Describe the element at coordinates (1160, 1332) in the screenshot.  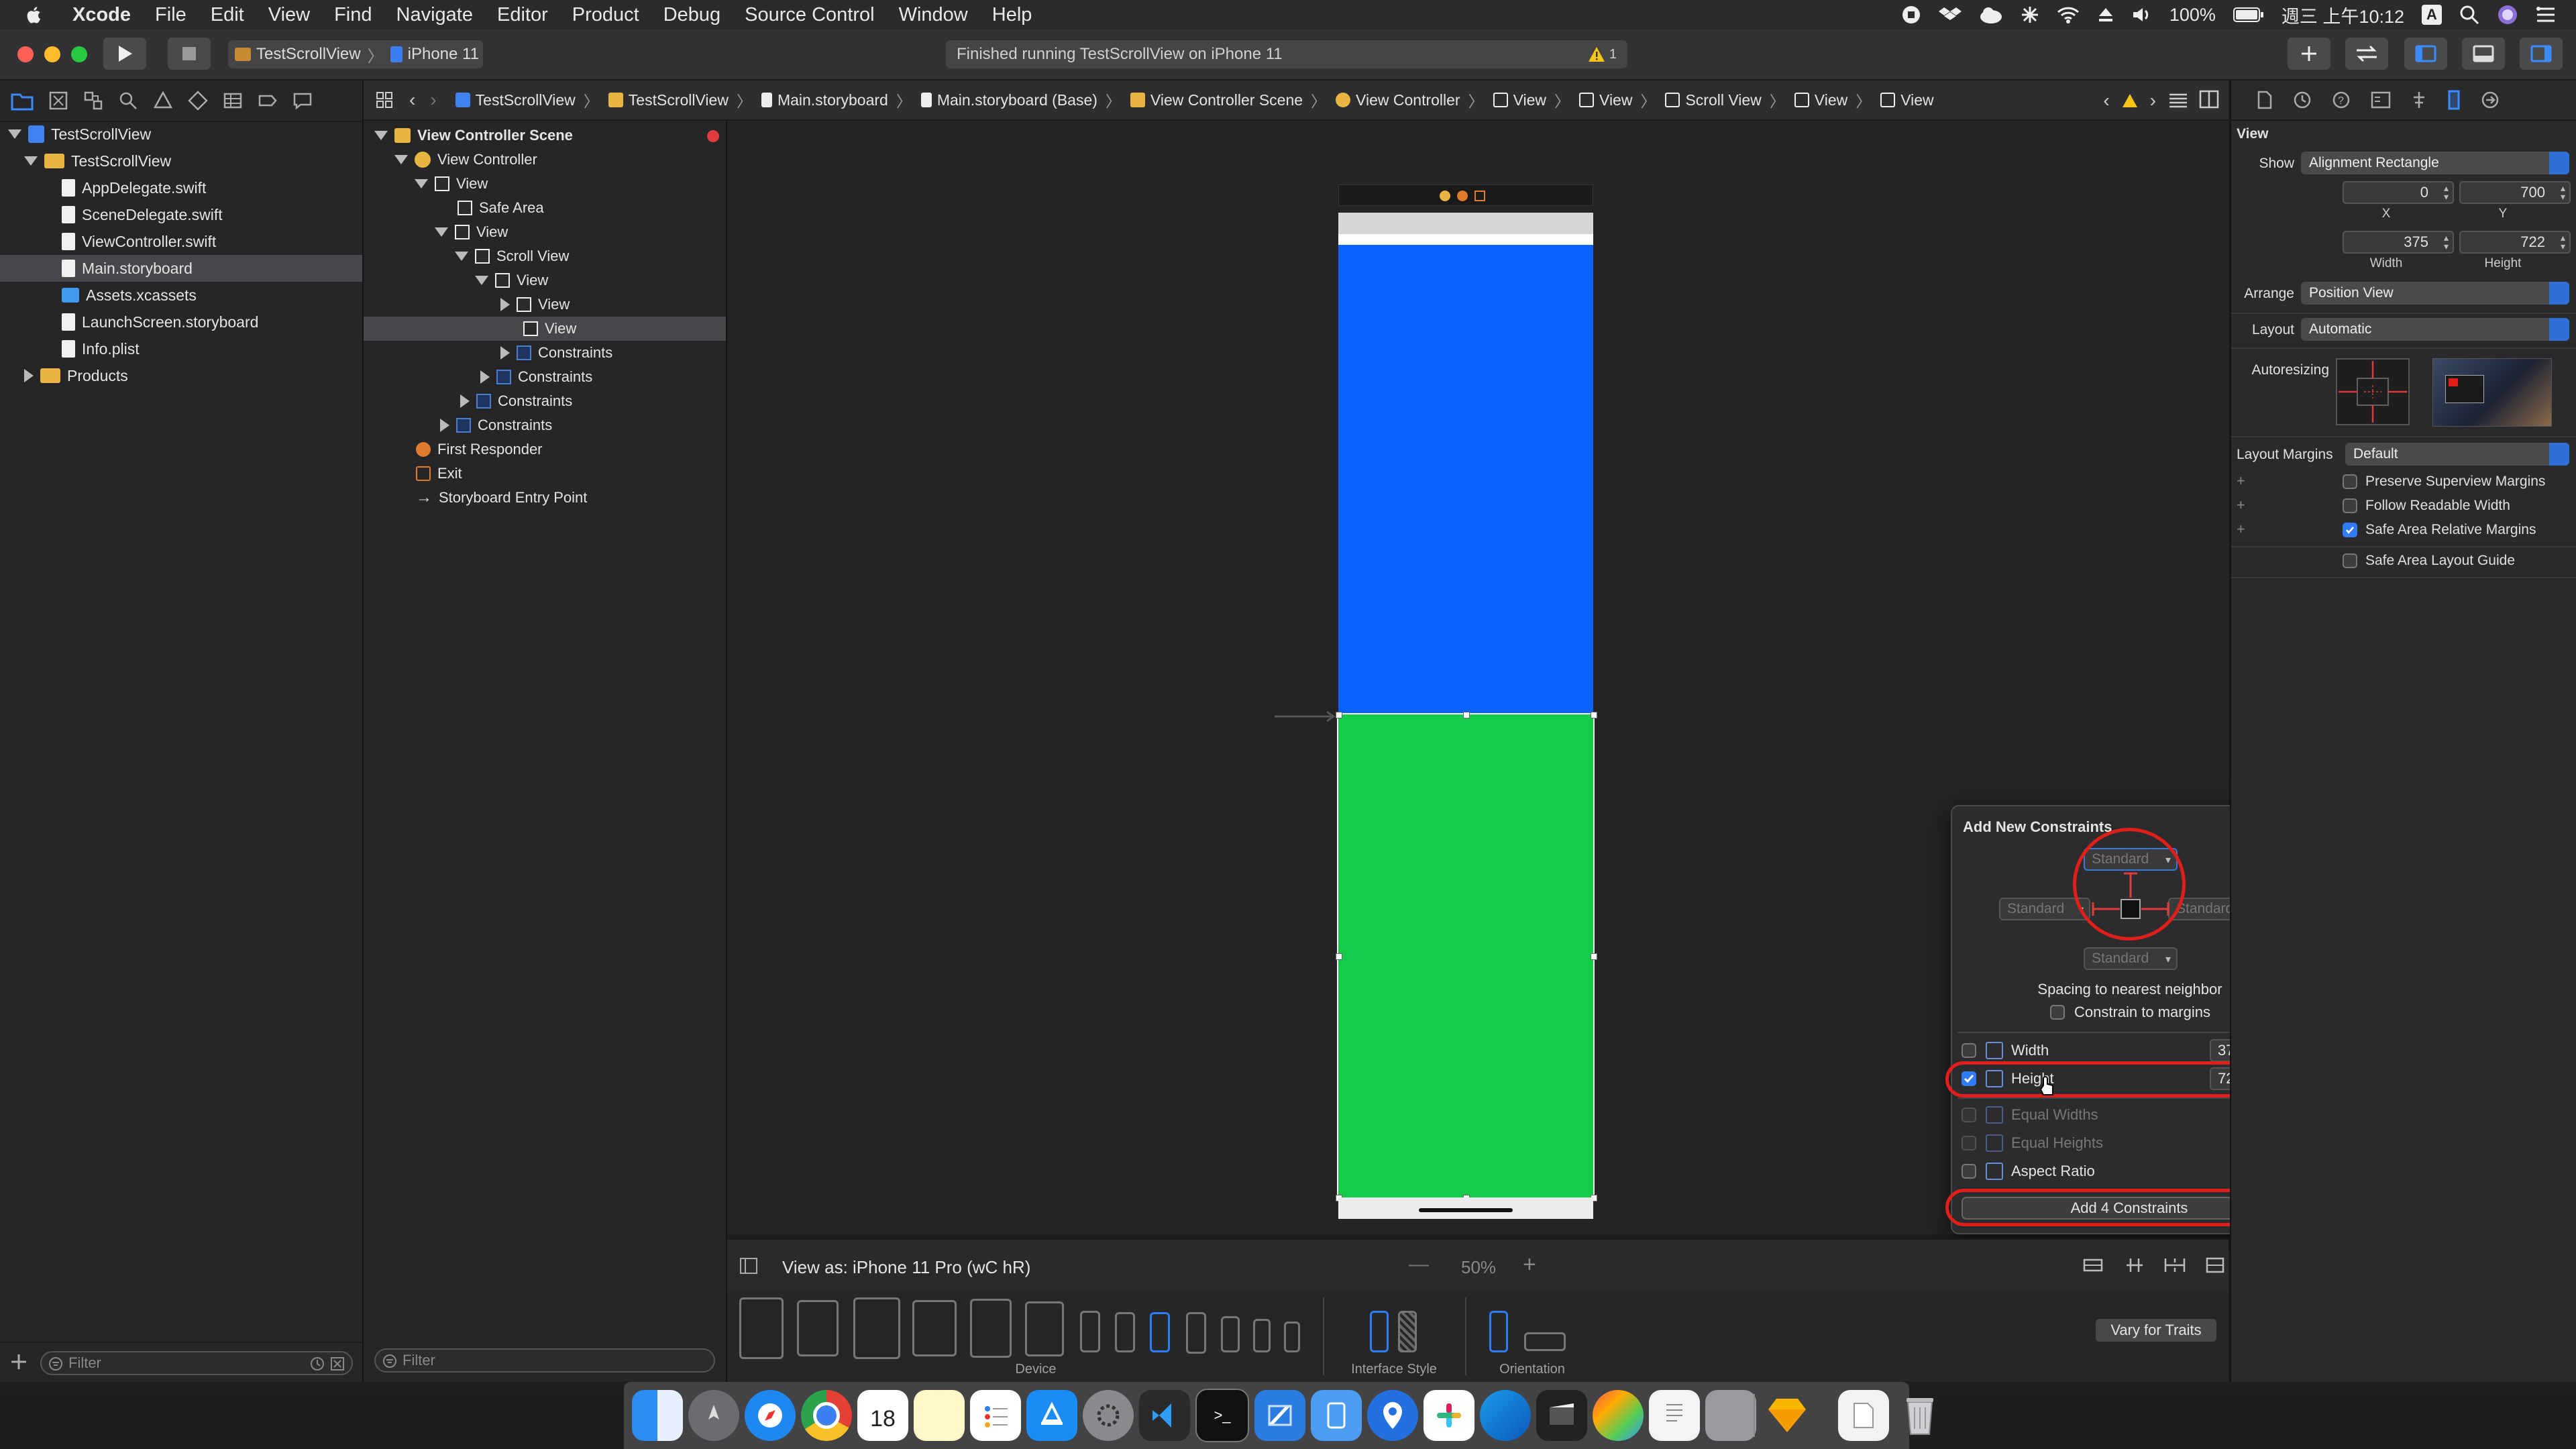
I see `device-iphone-11-pro-option-selected` at that location.